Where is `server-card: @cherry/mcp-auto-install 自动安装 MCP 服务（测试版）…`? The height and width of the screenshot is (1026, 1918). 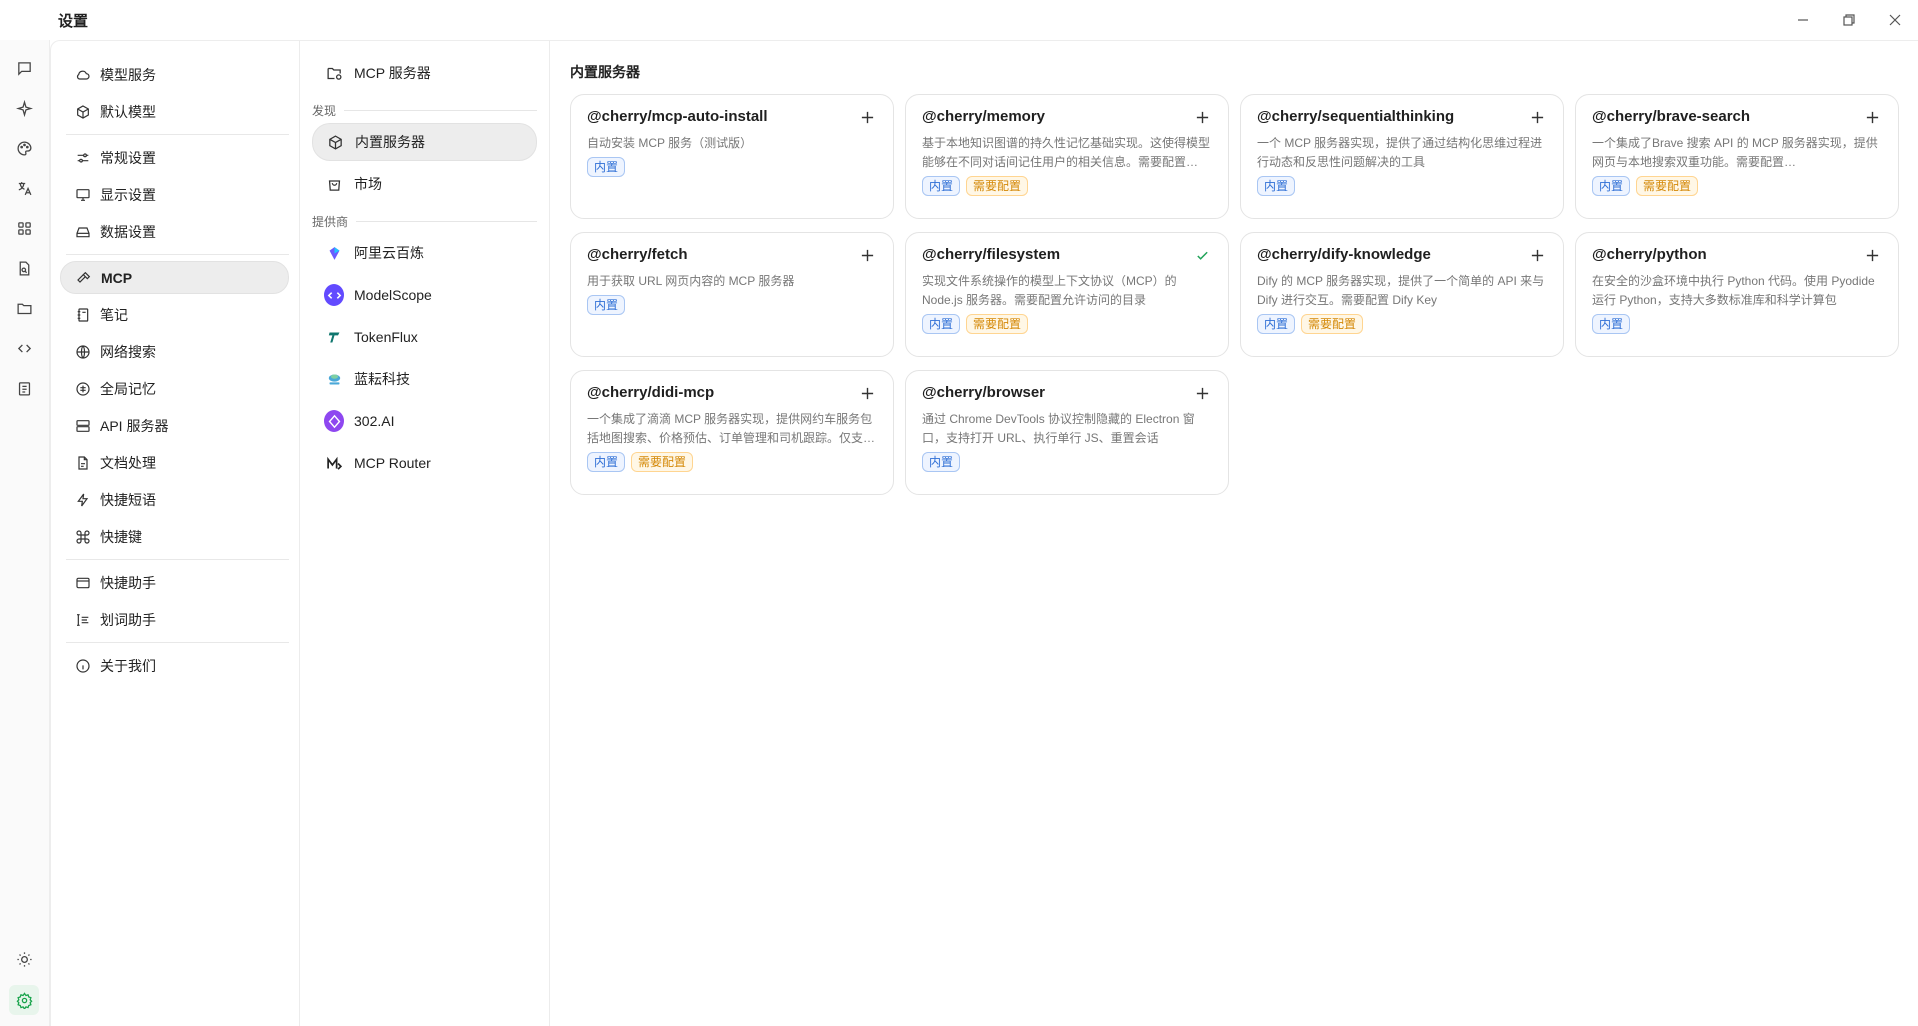
server-card: @cherry/mcp-auto-install 自动安装 MCP 服务（测试版）… is located at coordinates (732, 156).